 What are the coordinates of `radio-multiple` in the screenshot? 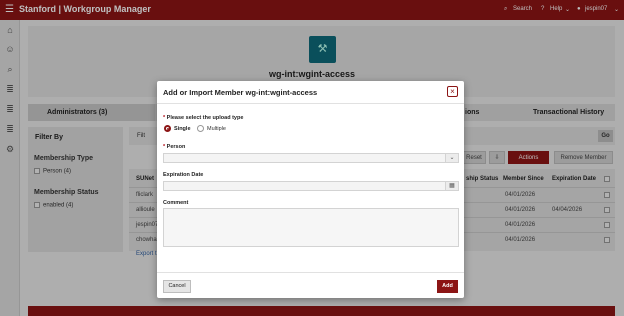 It's located at (200, 128).